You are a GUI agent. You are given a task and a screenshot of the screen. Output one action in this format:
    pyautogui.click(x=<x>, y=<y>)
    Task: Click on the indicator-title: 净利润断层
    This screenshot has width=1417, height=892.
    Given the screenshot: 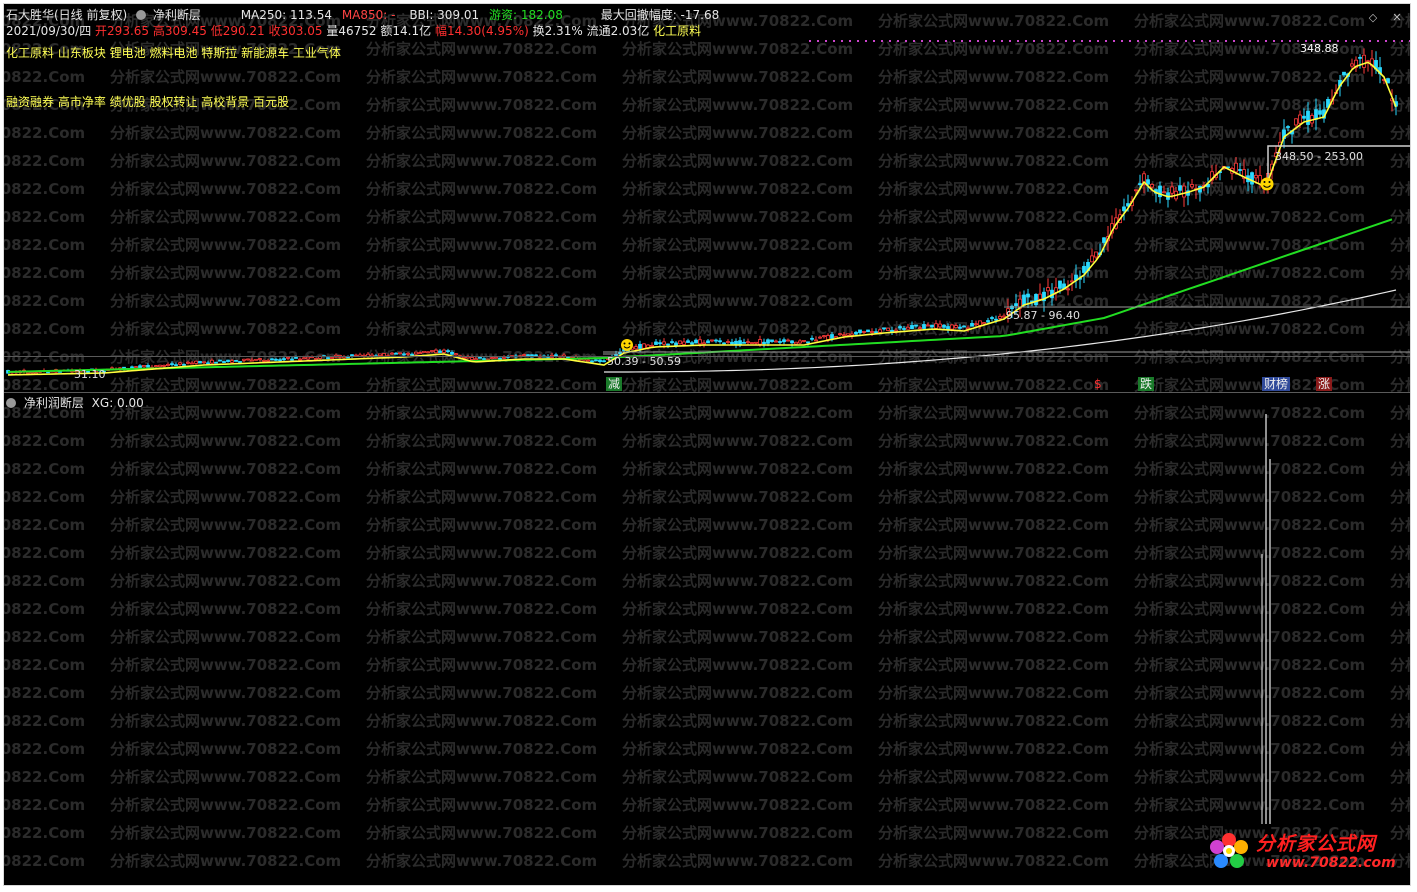 What is the action you would take?
    pyautogui.click(x=54, y=403)
    